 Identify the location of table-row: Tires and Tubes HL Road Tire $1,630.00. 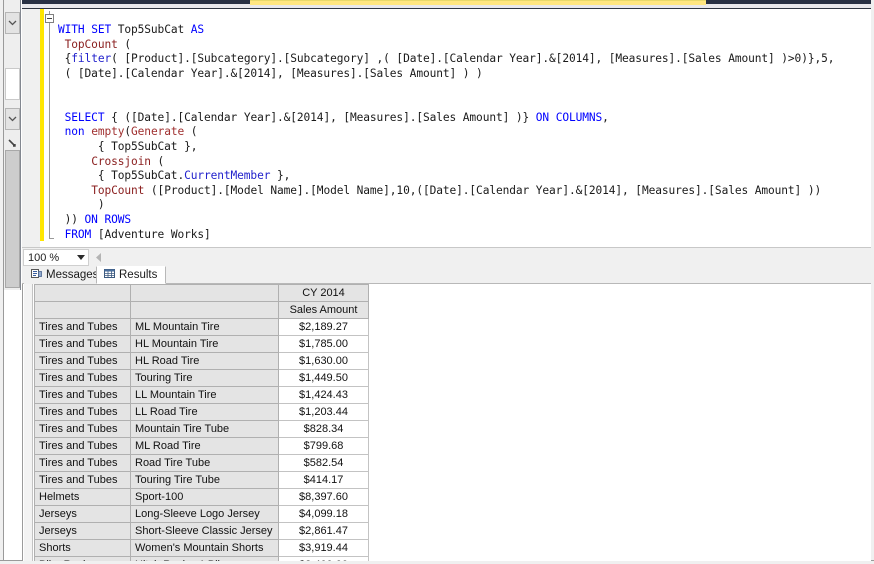
(201, 361).